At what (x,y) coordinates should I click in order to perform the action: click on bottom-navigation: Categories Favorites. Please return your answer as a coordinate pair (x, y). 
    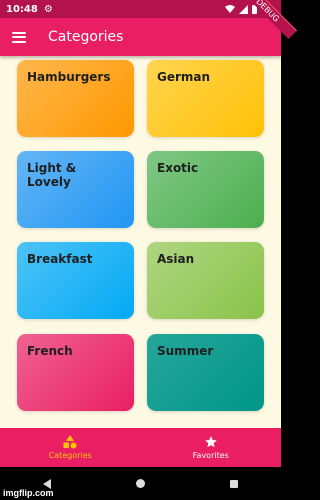
    Looking at the image, I should click on (140, 447).